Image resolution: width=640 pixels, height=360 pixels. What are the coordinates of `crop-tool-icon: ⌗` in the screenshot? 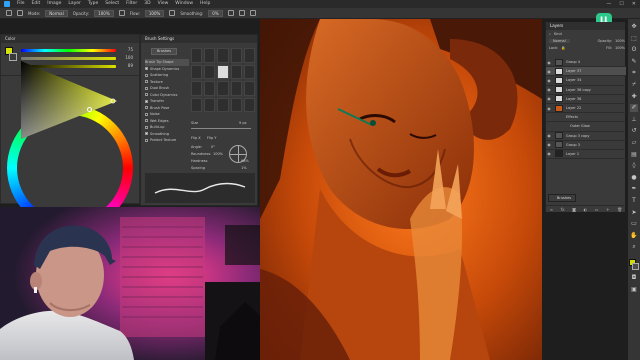 It's located at (634, 73).